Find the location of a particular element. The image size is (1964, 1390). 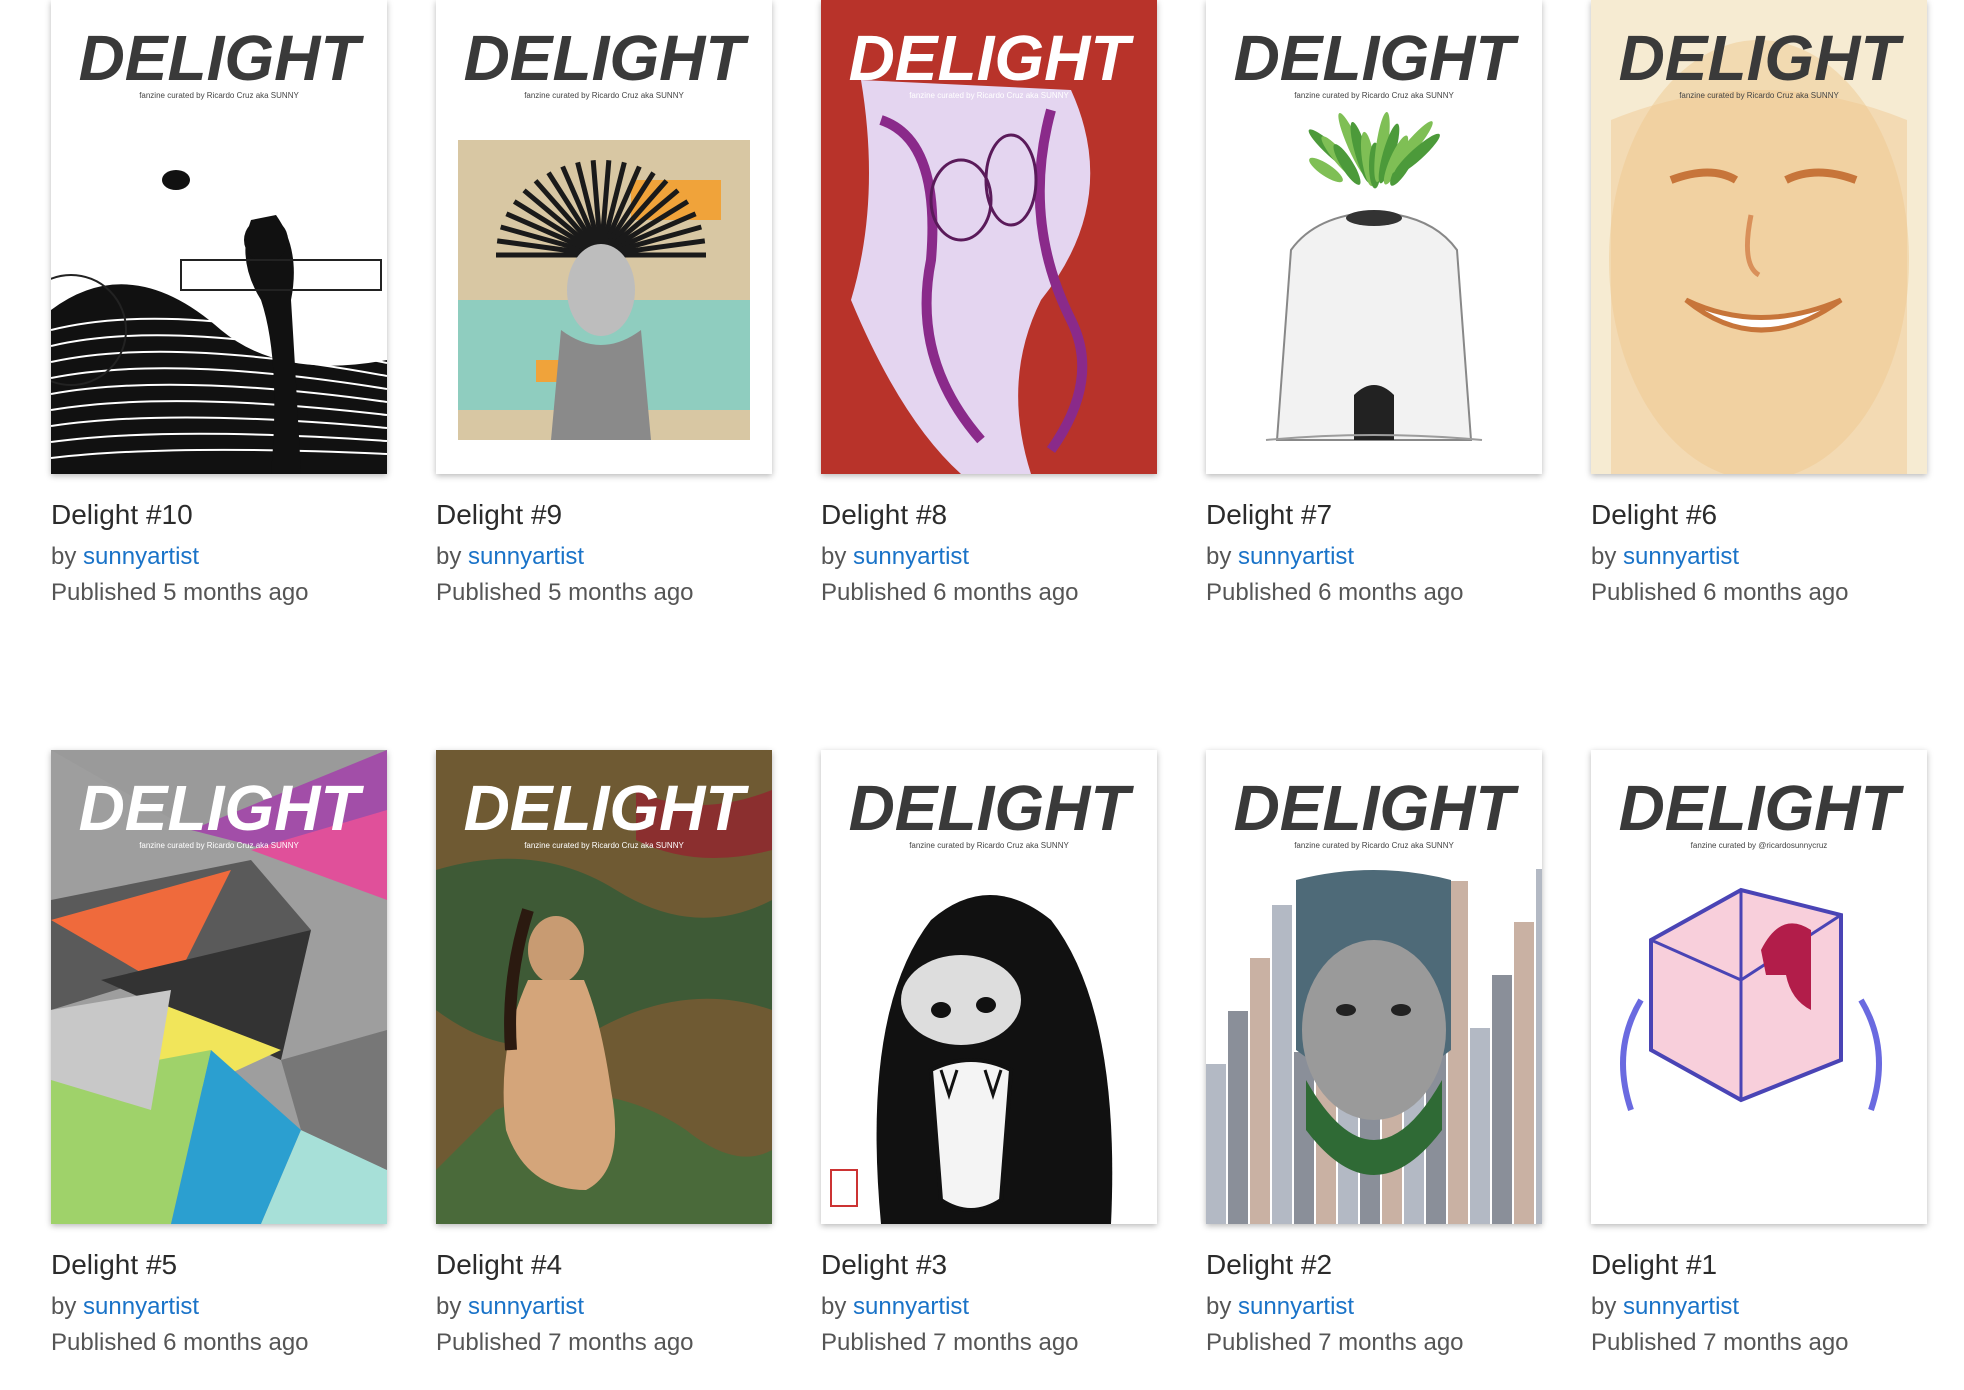

publication-title: Delight #4 is located at coordinates (499, 1265).